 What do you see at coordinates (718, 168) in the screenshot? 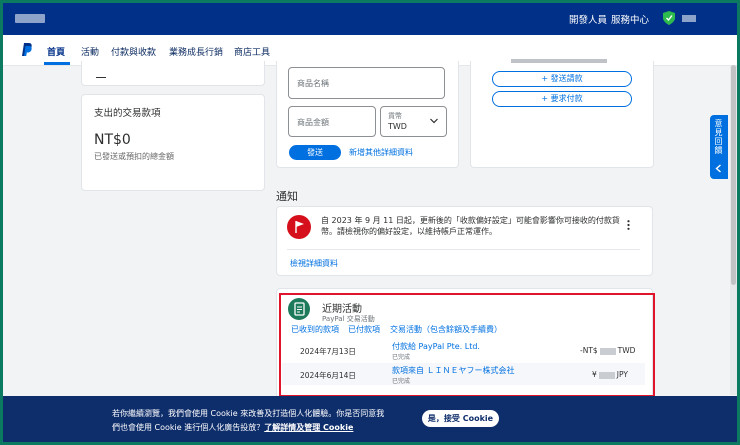
I see `chevron-left-icon` at bounding box center [718, 168].